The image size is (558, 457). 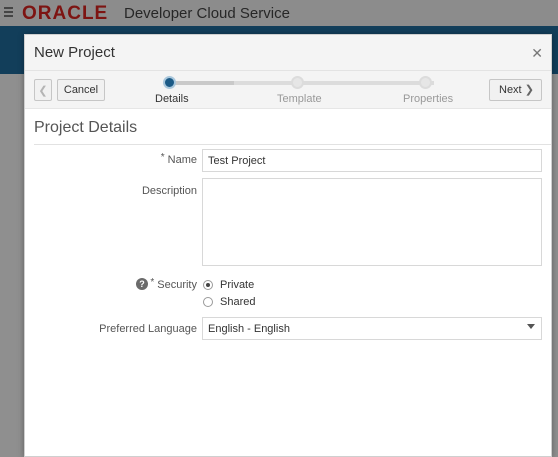 What do you see at coordinates (238, 302) in the screenshot?
I see `shared-label: Shared` at bounding box center [238, 302].